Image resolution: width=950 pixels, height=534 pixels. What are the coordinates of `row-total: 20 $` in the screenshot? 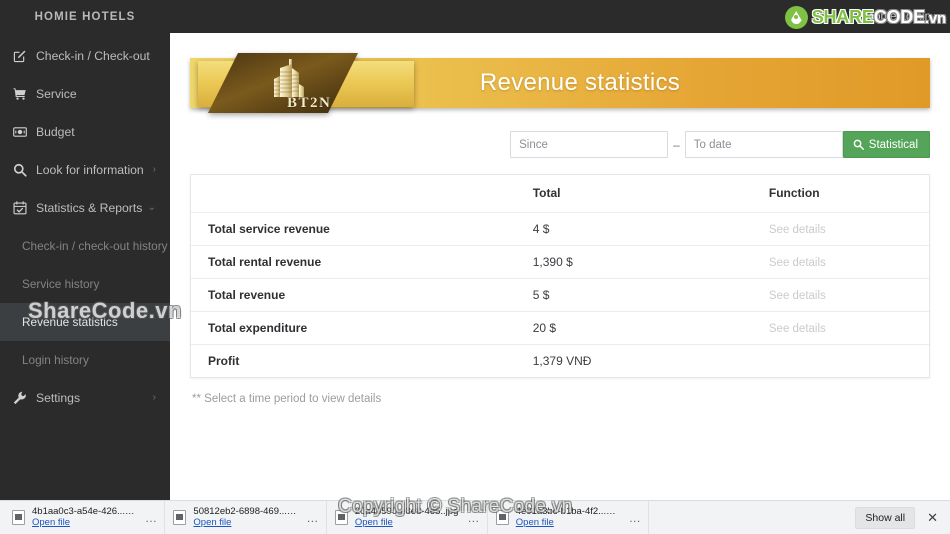 It's located at (544, 327).